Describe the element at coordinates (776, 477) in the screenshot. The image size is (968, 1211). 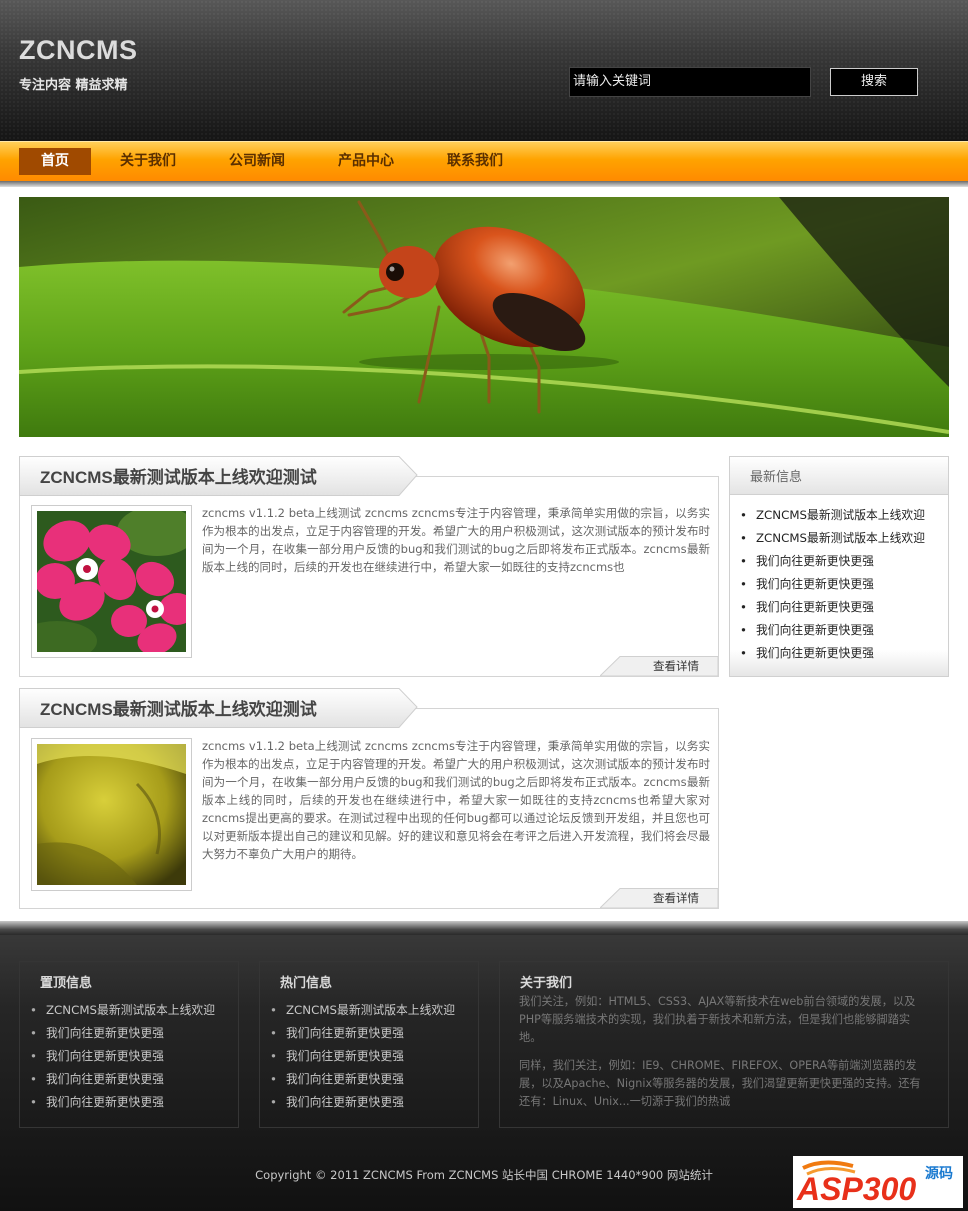
I see `panel-title: 最新信息` at that location.